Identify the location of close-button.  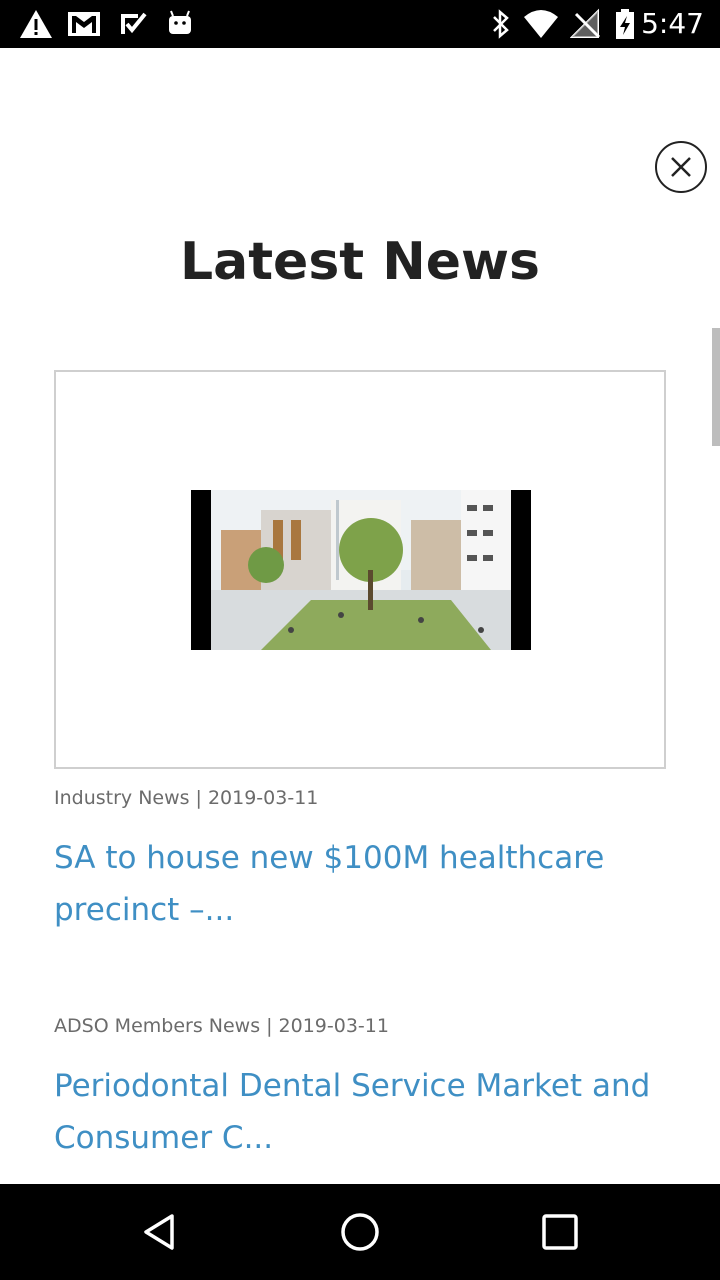
(681, 167).